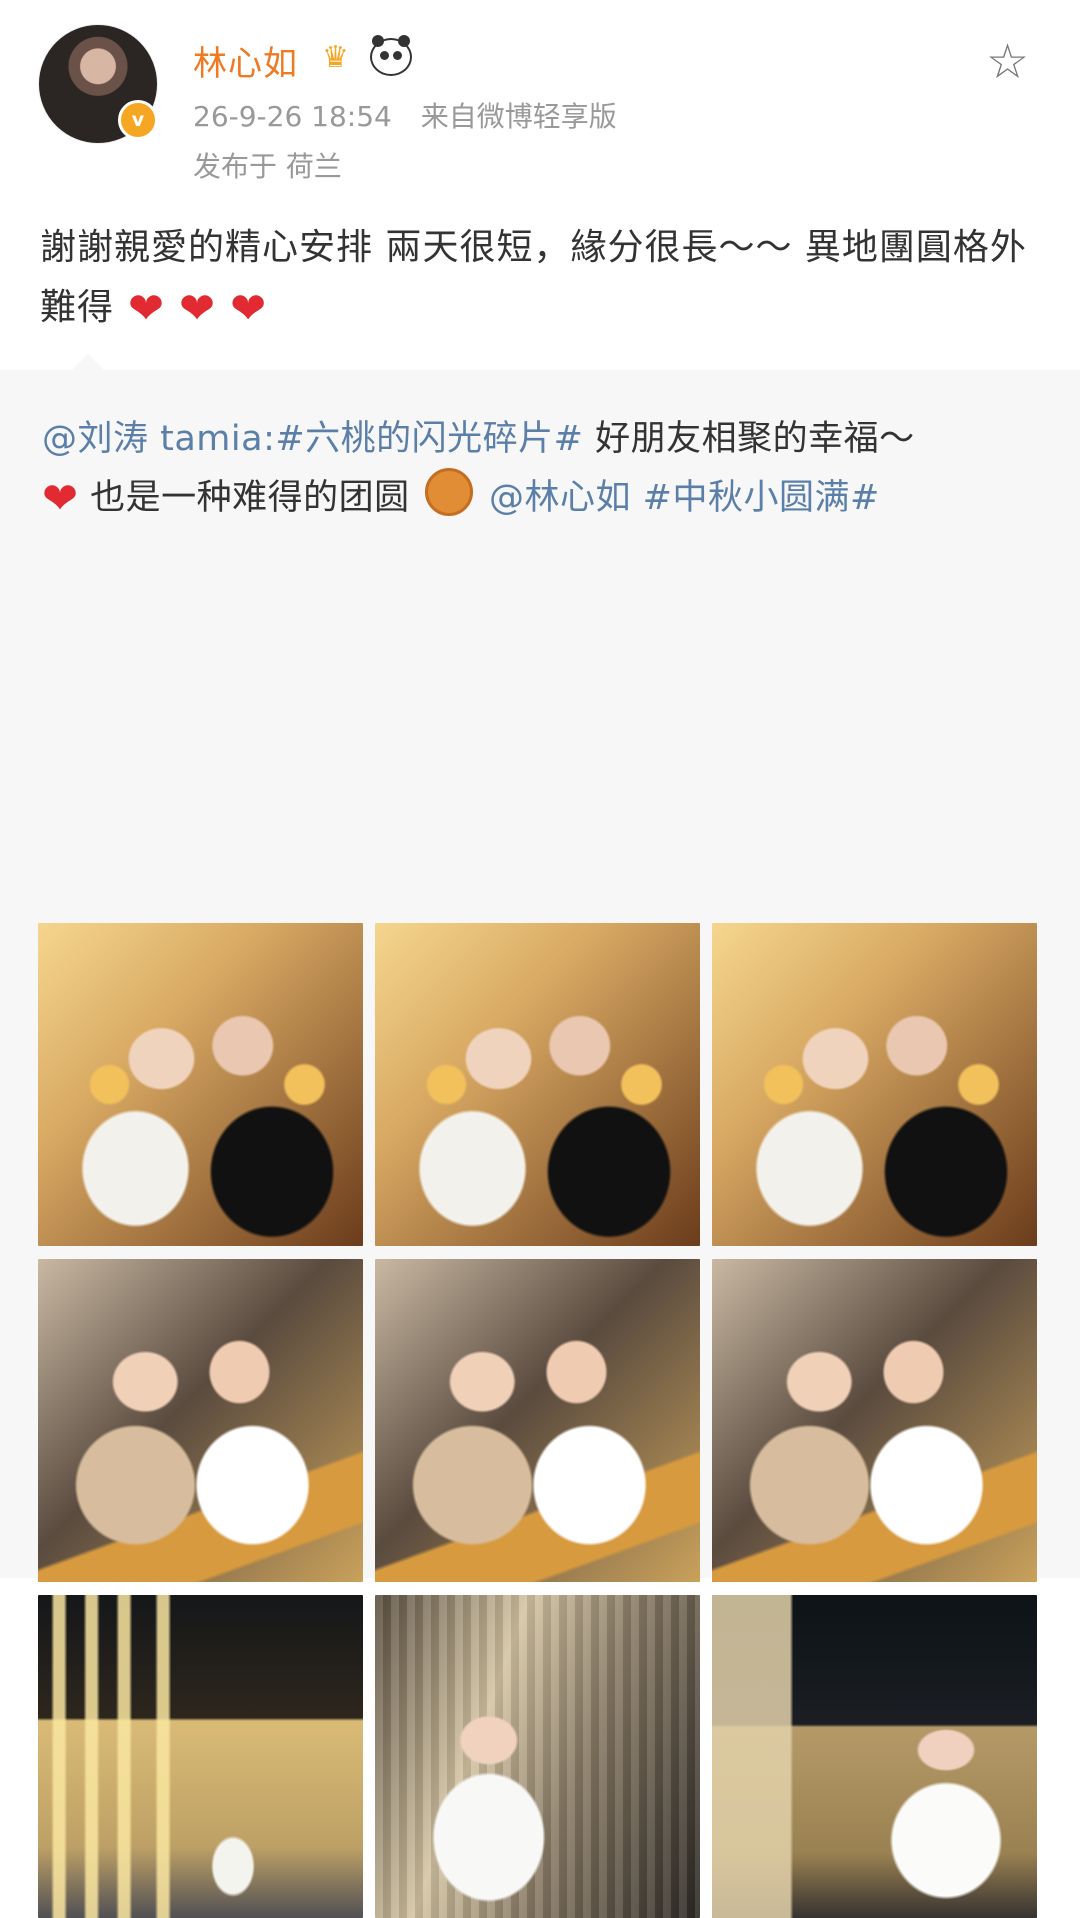 The image size is (1080, 1918). I want to click on repost-hashtag: #六桃的闪光碎片#, so click(429, 439).